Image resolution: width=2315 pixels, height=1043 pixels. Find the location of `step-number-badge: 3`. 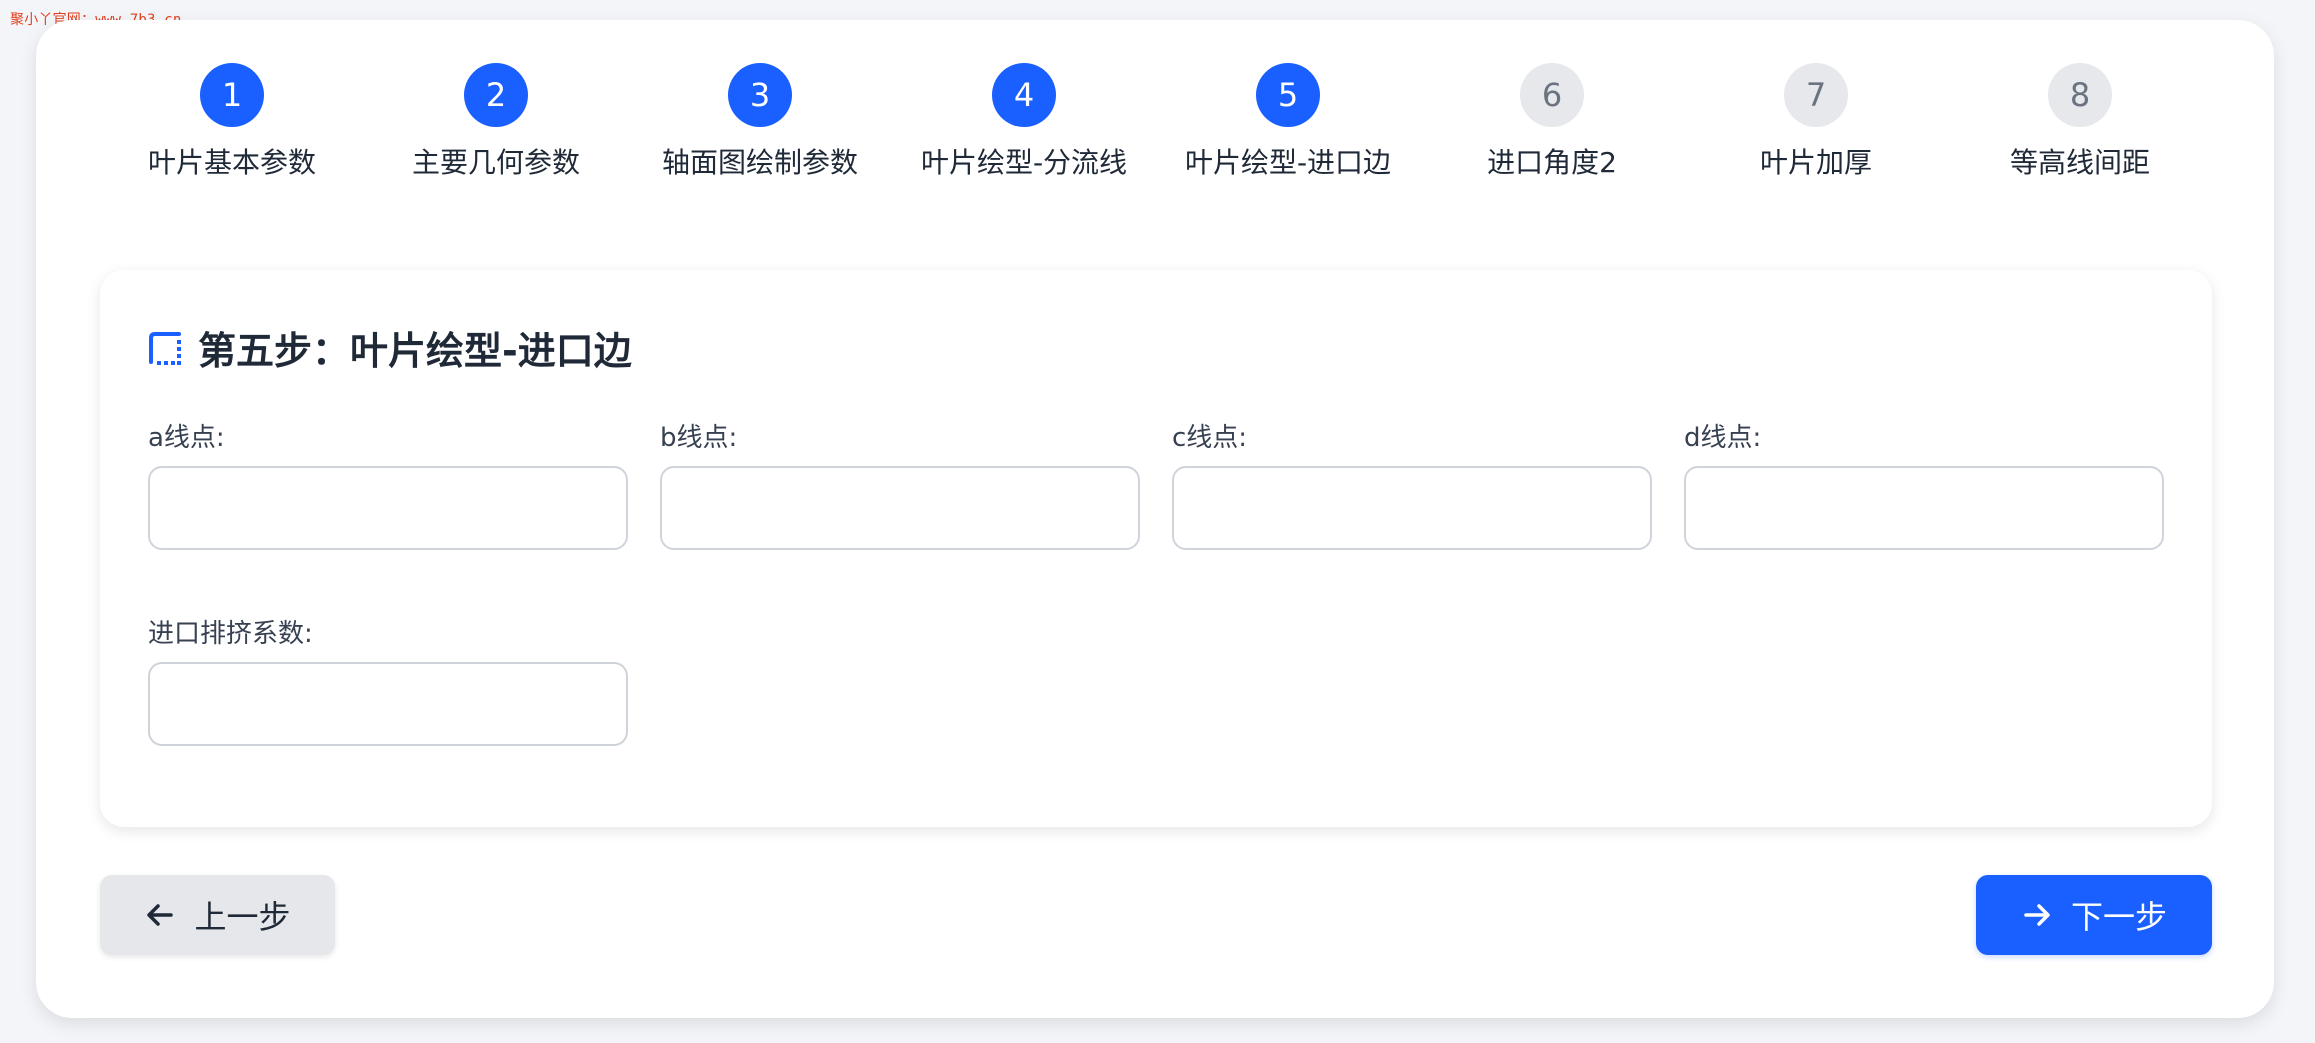

step-number-badge: 3 is located at coordinates (760, 95).